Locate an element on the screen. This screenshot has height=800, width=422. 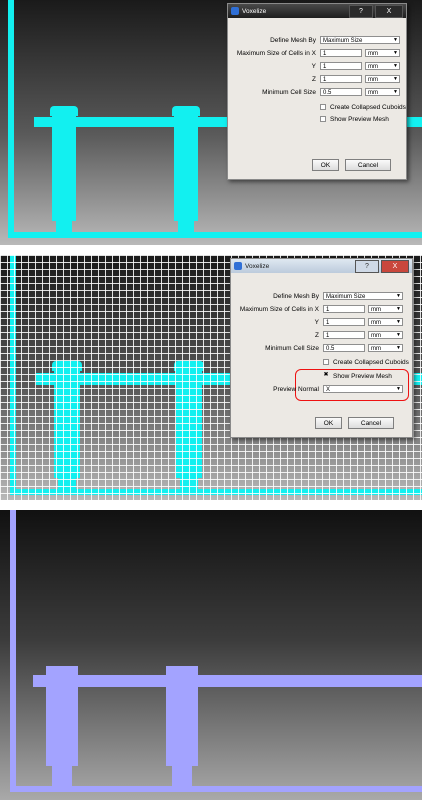
preview-normal-row: Preview Normal X ▼ is located at coordinates (321, 389).